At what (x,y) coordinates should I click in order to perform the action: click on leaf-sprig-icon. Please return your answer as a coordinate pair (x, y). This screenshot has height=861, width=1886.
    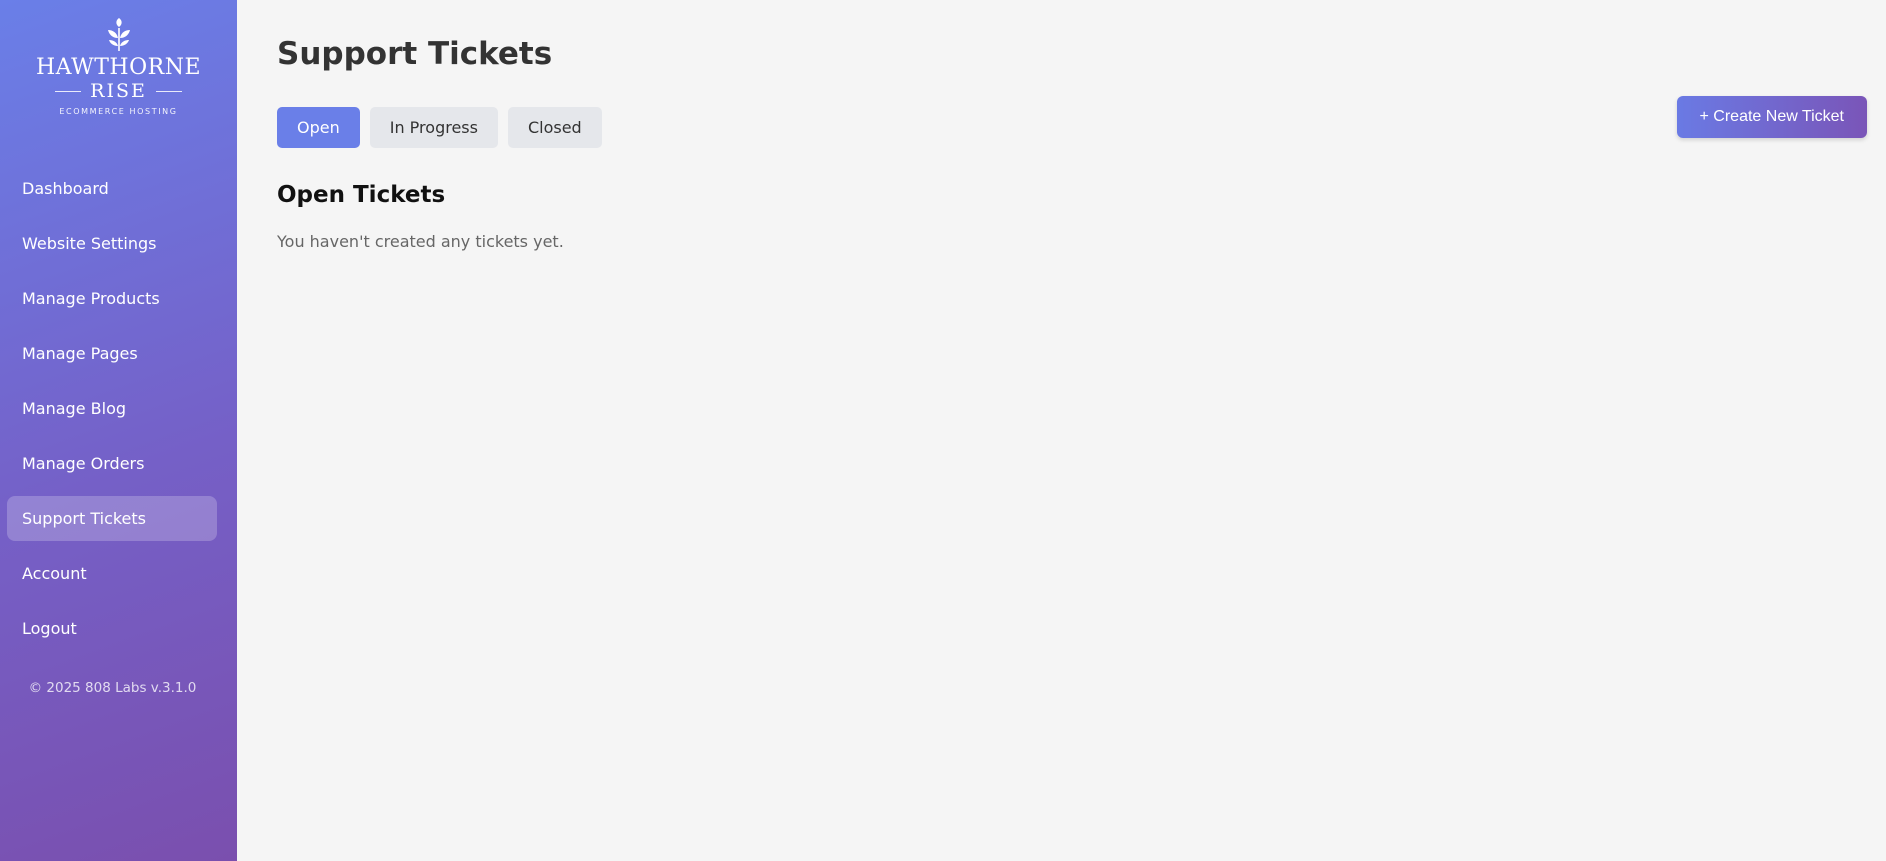
    Looking at the image, I should click on (118, 34).